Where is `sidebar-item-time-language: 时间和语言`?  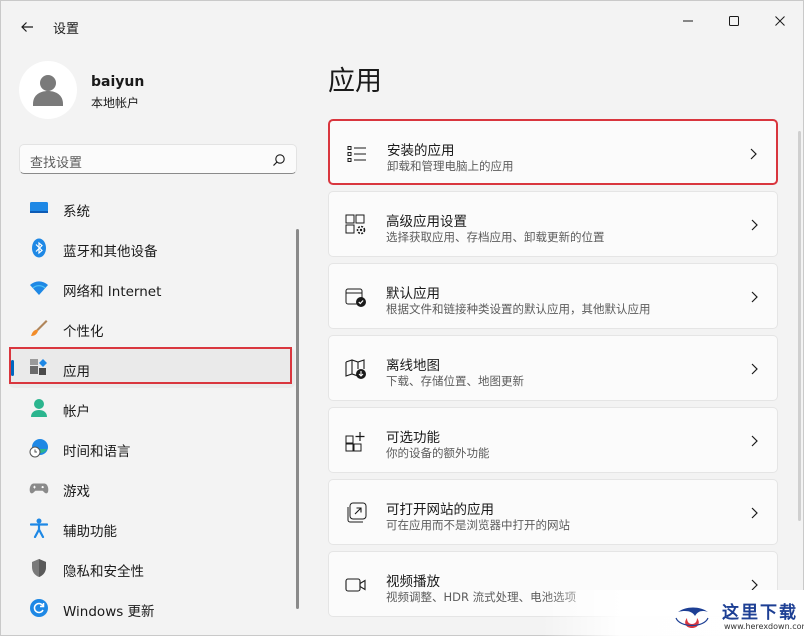
sidebar-item-time-language: 时间和语言 is located at coordinates (152, 448).